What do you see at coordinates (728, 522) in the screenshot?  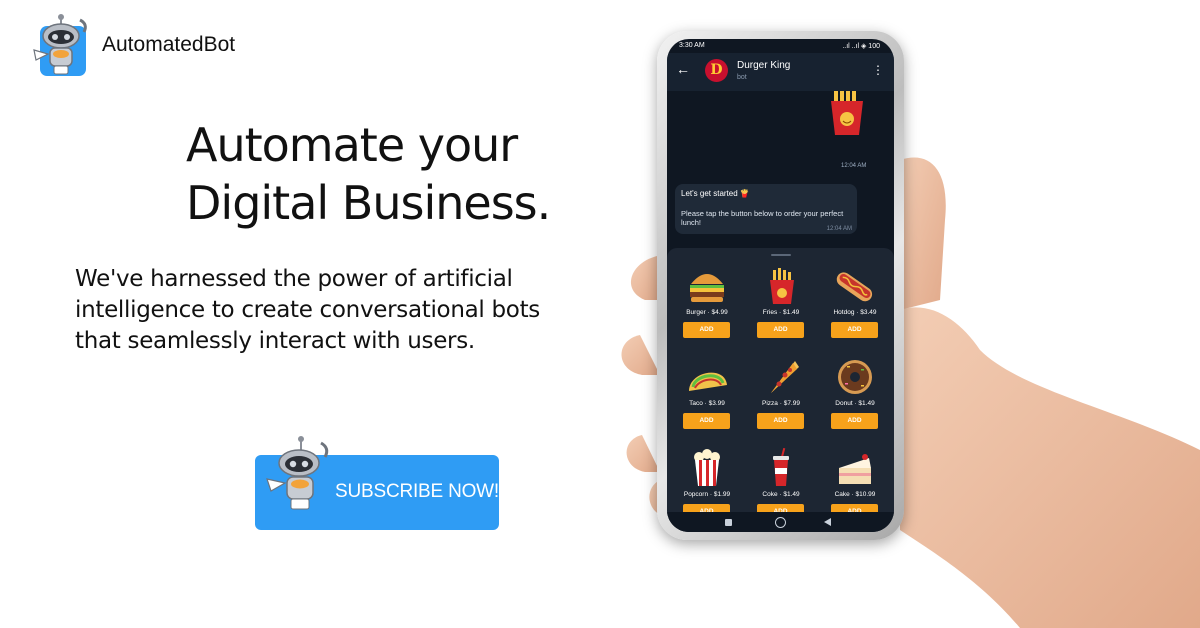 I see `recents-icon` at bounding box center [728, 522].